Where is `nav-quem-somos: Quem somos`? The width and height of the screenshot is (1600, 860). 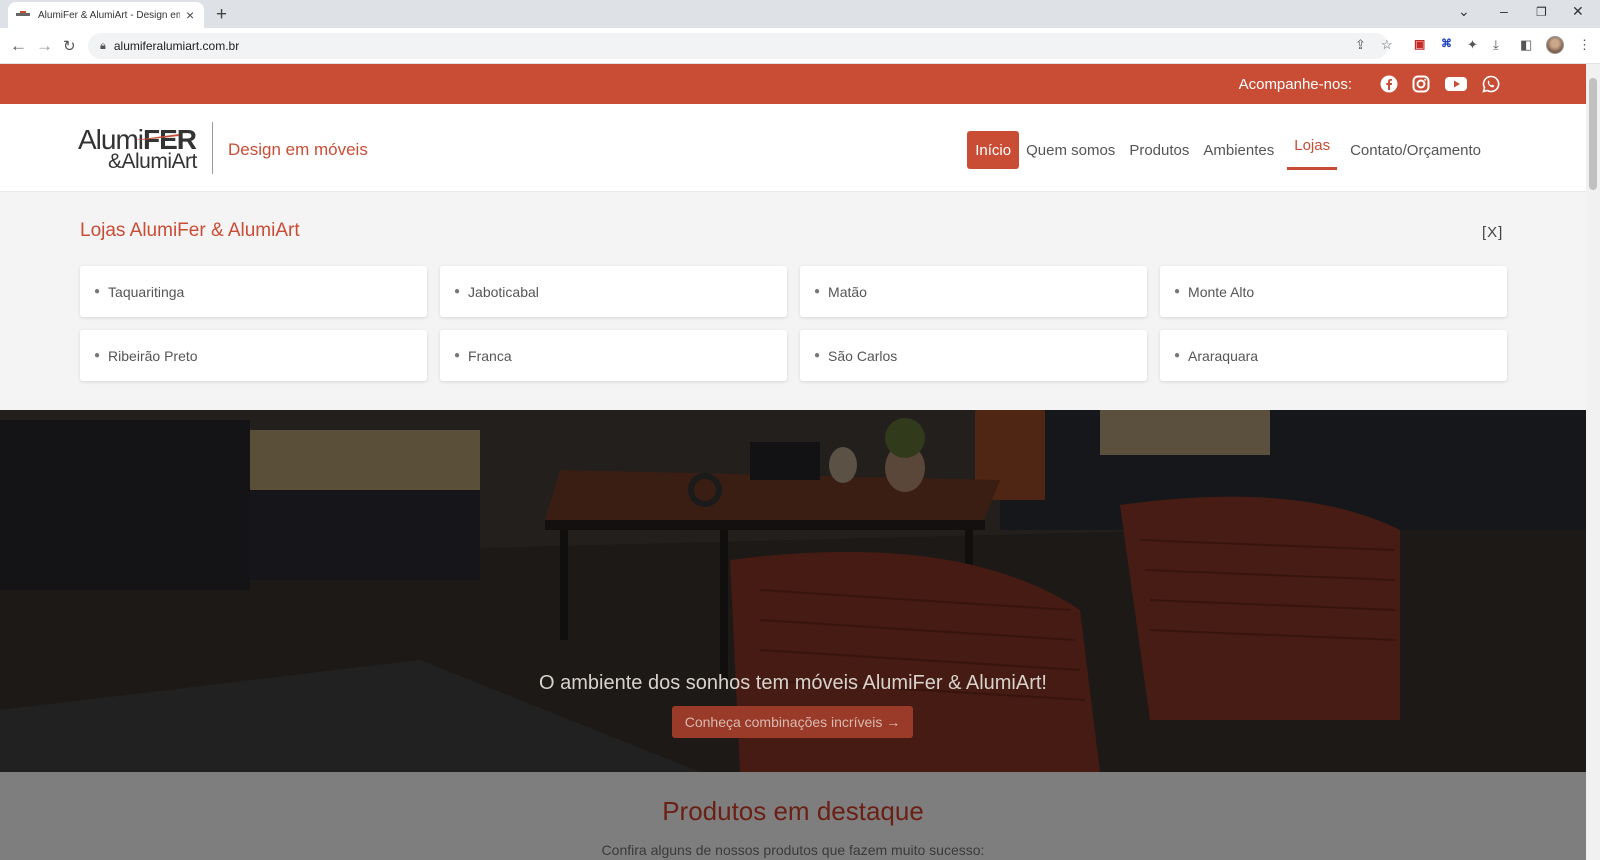
nav-quem-somos: Quem somos is located at coordinates (1070, 150).